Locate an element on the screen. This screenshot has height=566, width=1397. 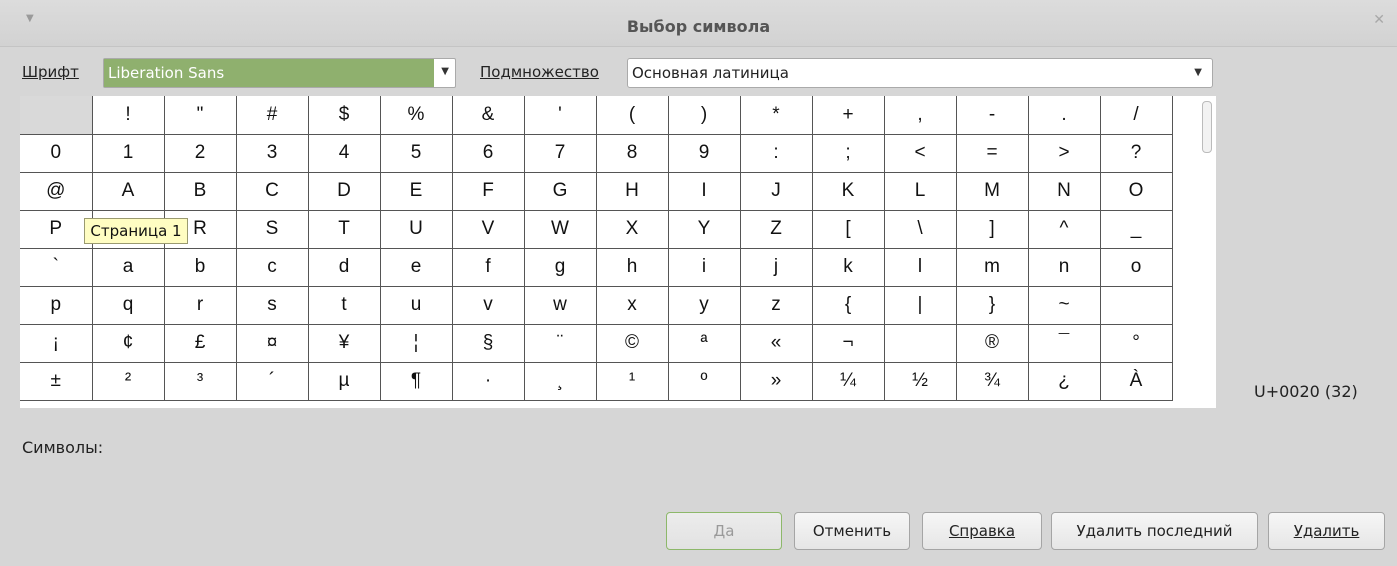
character-cell: ® is located at coordinates (992, 343).